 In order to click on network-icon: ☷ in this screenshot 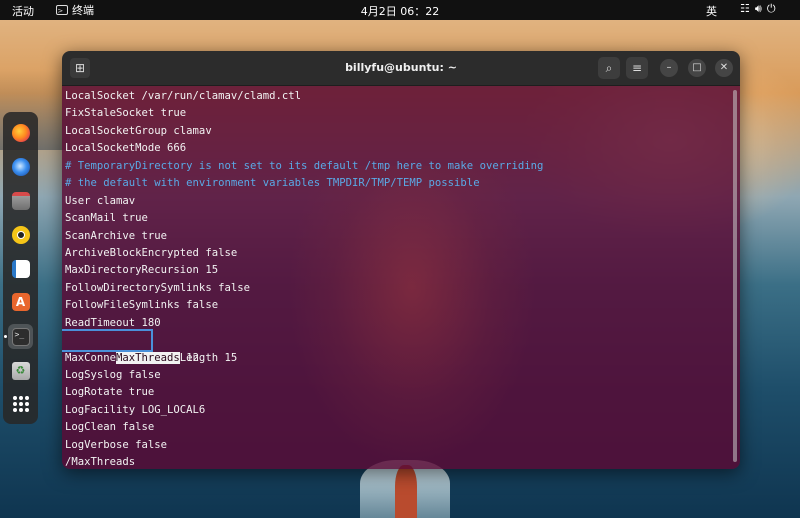, I will do `click(745, 8)`.